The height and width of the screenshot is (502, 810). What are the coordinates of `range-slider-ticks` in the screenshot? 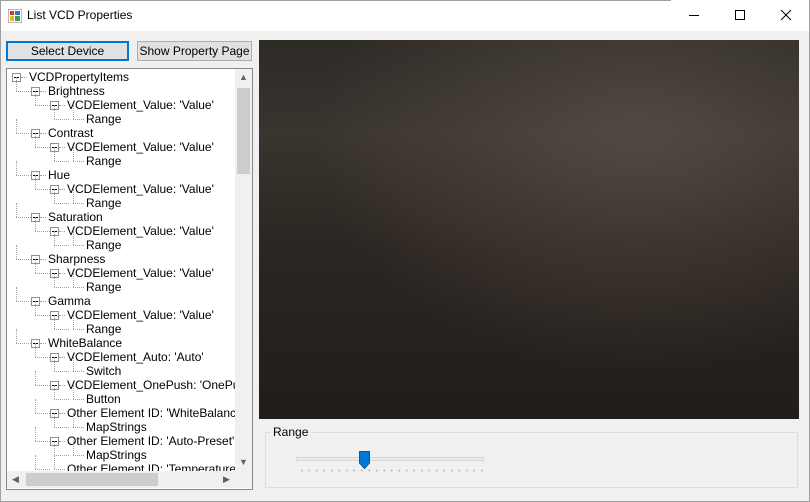 It's located at (391, 470).